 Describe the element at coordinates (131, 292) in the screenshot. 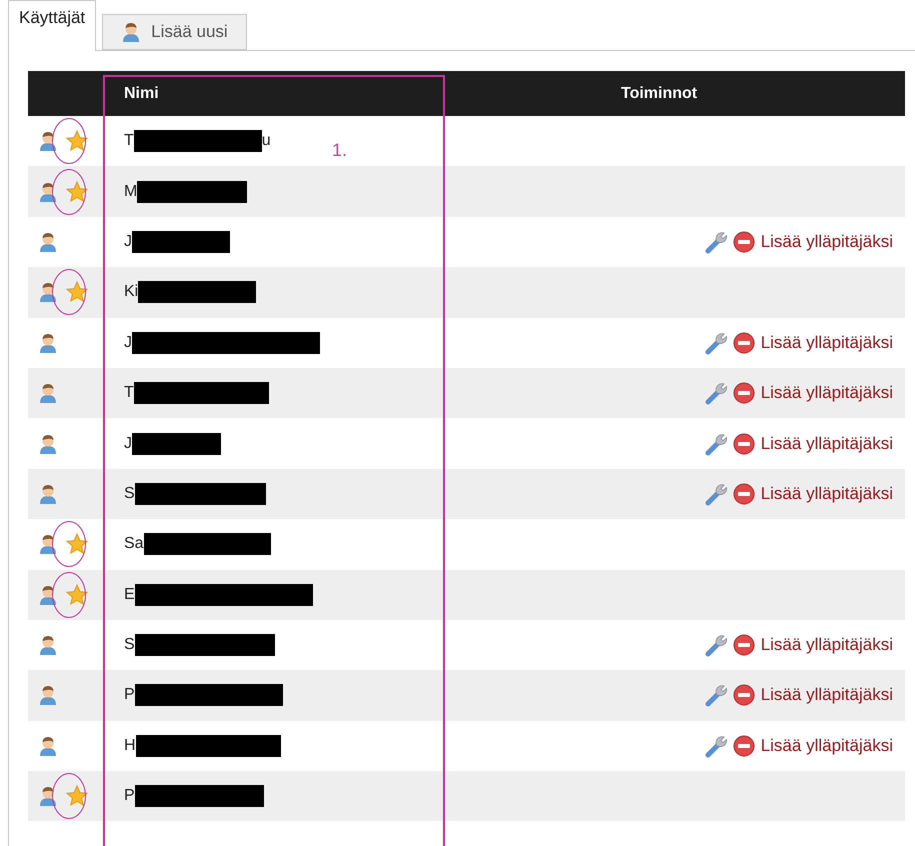

I see `name-text: Ki` at that location.